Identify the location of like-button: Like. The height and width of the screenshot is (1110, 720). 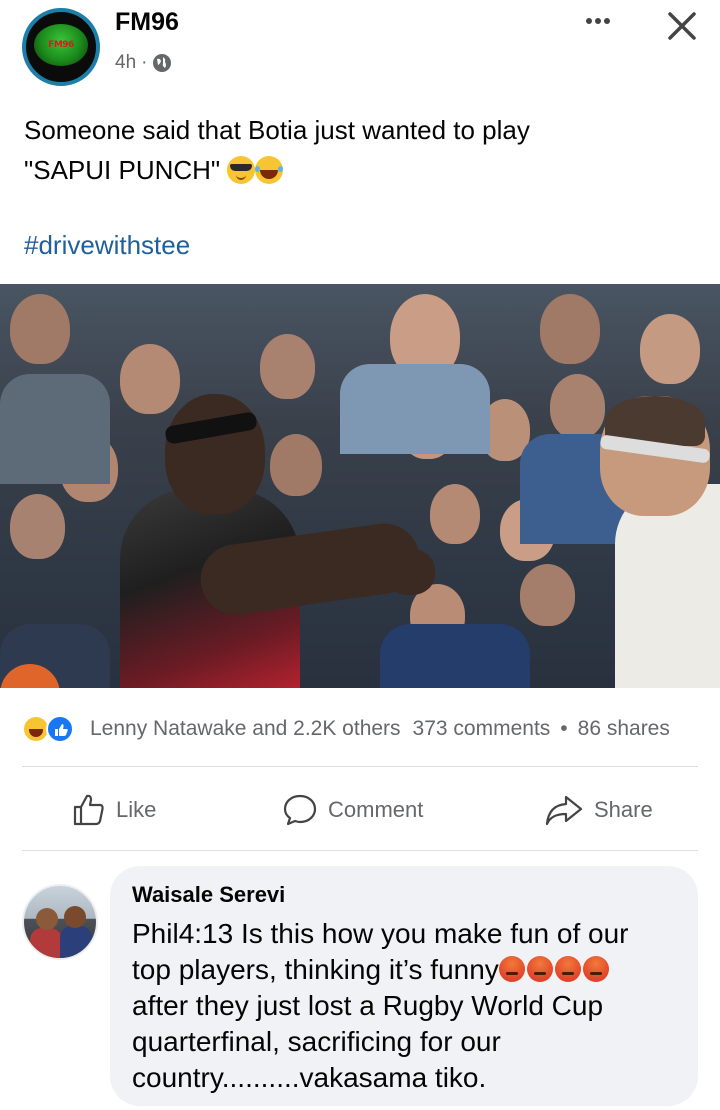
(114, 810).